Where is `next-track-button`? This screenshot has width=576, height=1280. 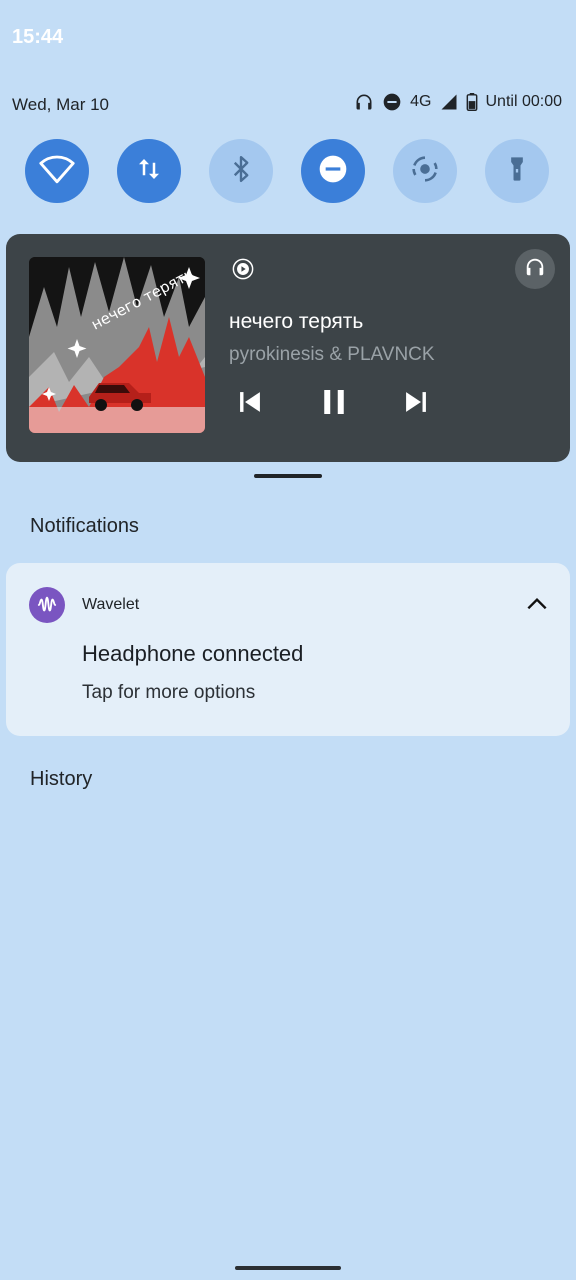 next-track-button is located at coordinates (416, 404).